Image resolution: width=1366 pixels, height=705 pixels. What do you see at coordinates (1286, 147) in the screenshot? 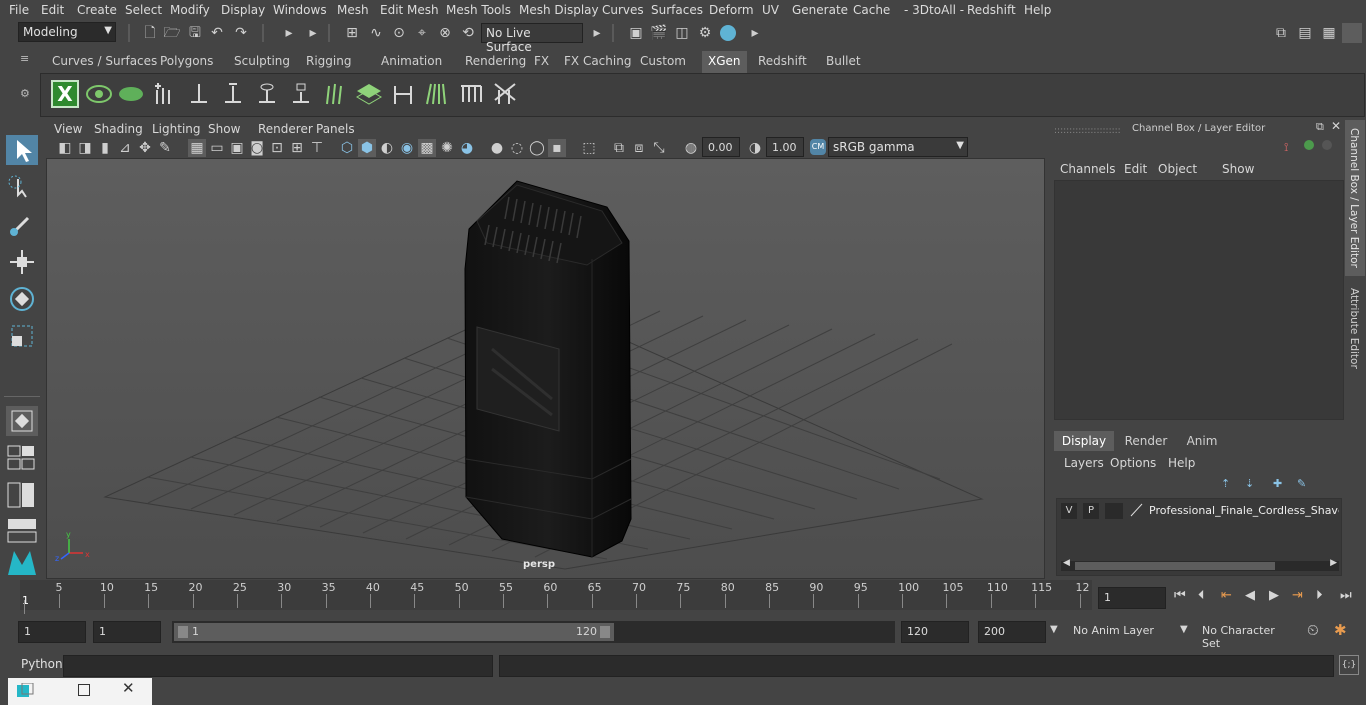
I see `axis-toggle-icon: ⟟` at bounding box center [1286, 147].